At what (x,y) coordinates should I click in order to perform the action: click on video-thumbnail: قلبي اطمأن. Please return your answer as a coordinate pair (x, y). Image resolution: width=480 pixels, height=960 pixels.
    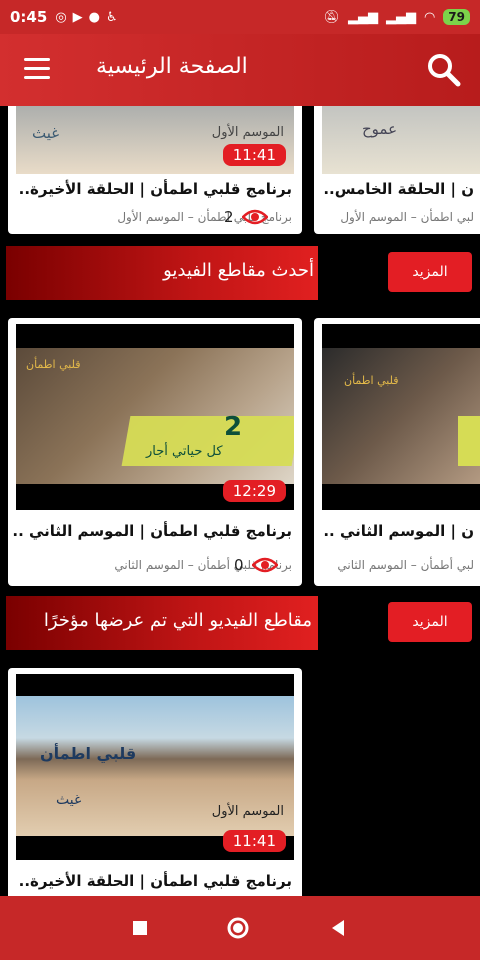
    Looking at the image, I should click on (401, 417).